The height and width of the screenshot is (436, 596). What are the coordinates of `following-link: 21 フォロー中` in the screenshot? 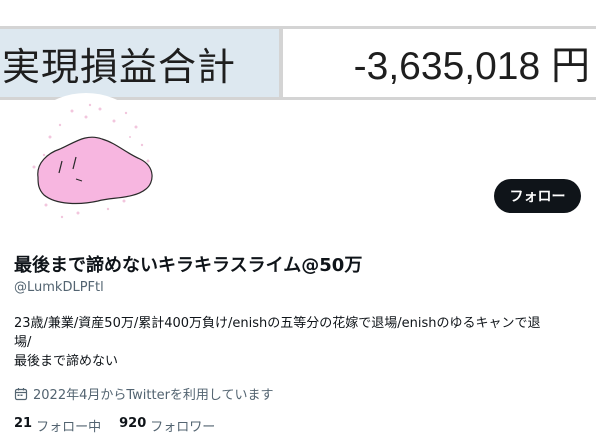 It's located at (57, 425).